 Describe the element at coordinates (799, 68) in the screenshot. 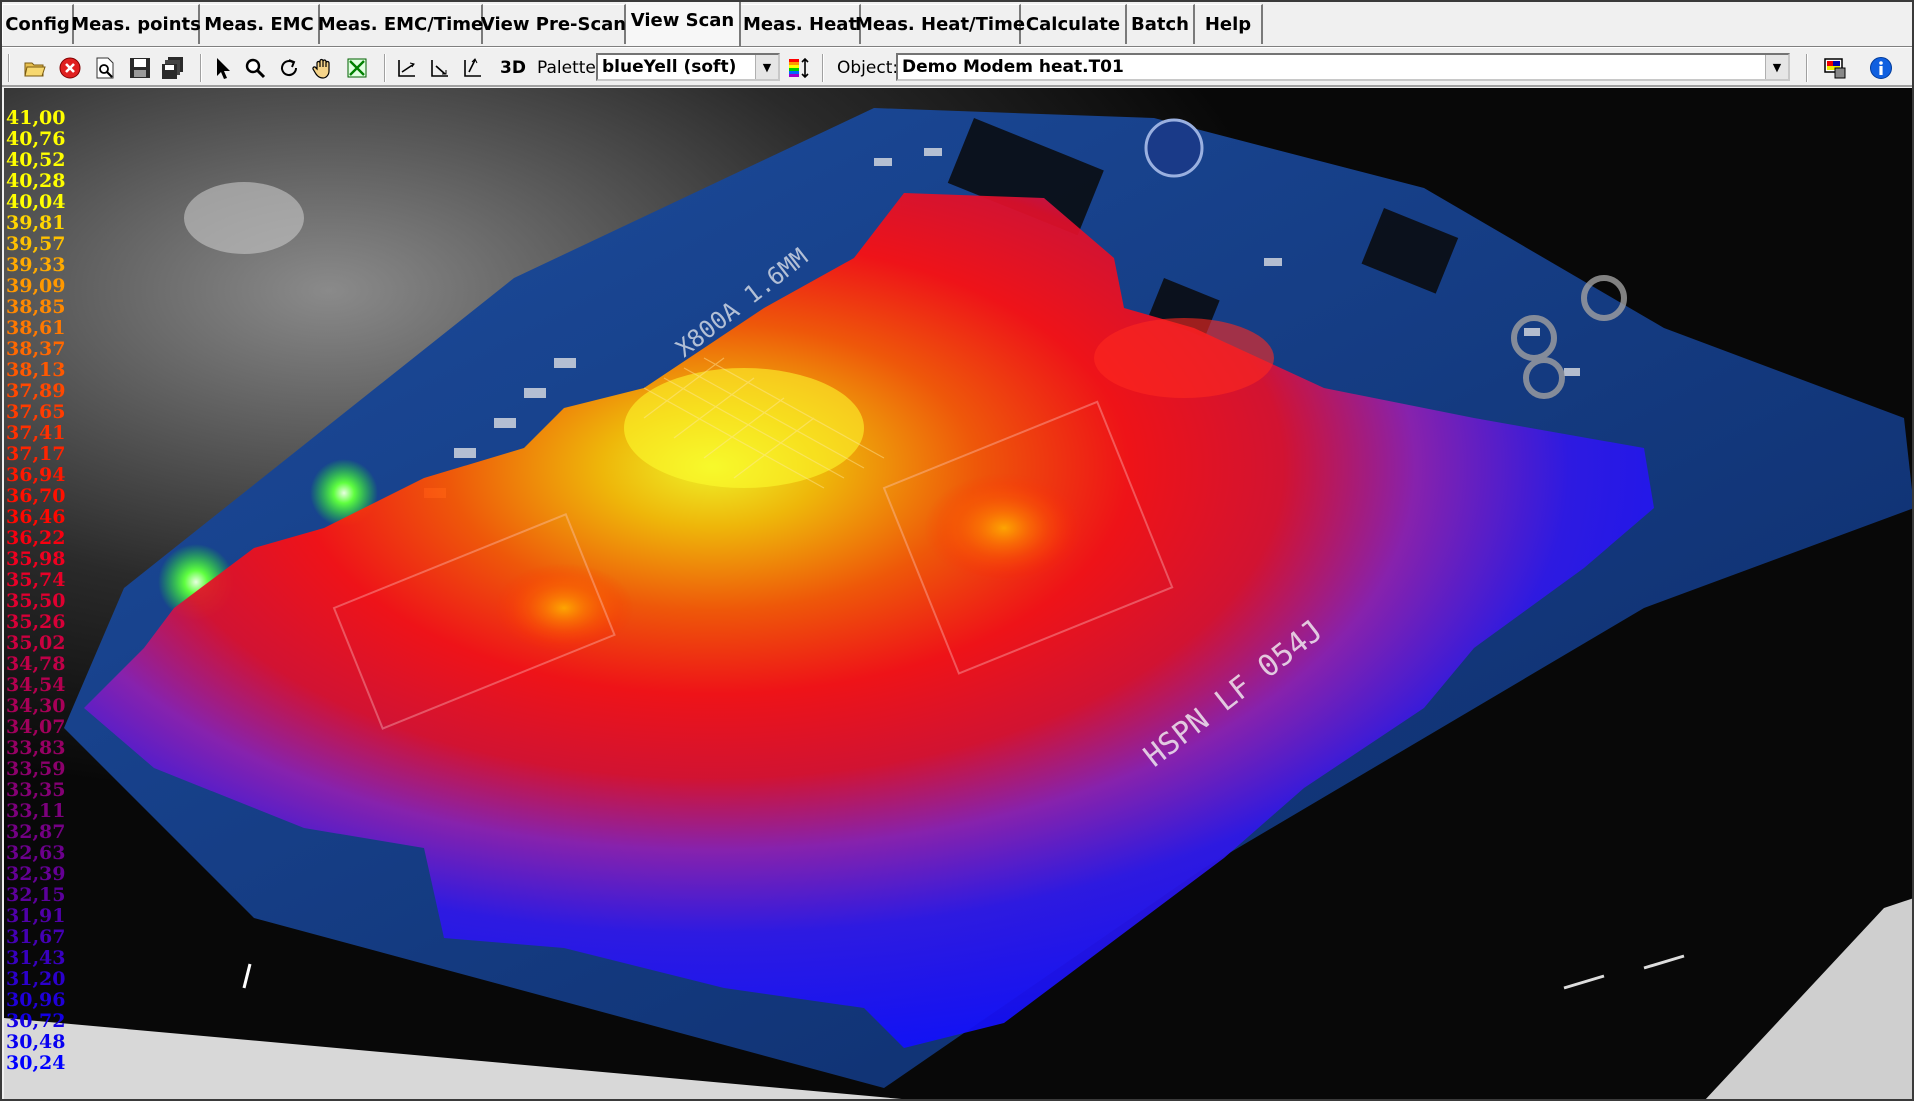

I see `palette-colors-icon` at that location.